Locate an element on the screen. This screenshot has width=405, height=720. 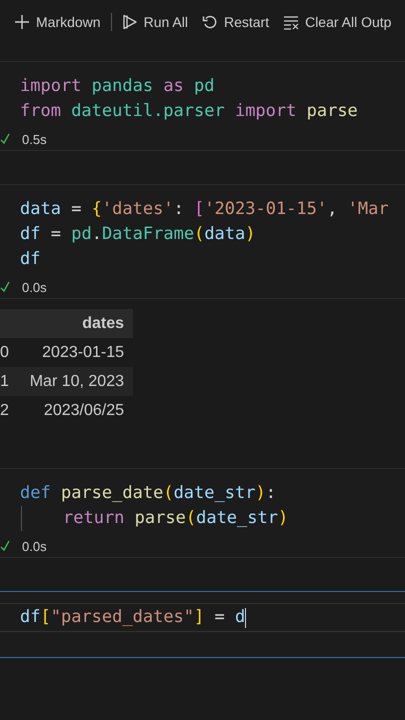
row-index: 1 is located at coordinates (5, 381).